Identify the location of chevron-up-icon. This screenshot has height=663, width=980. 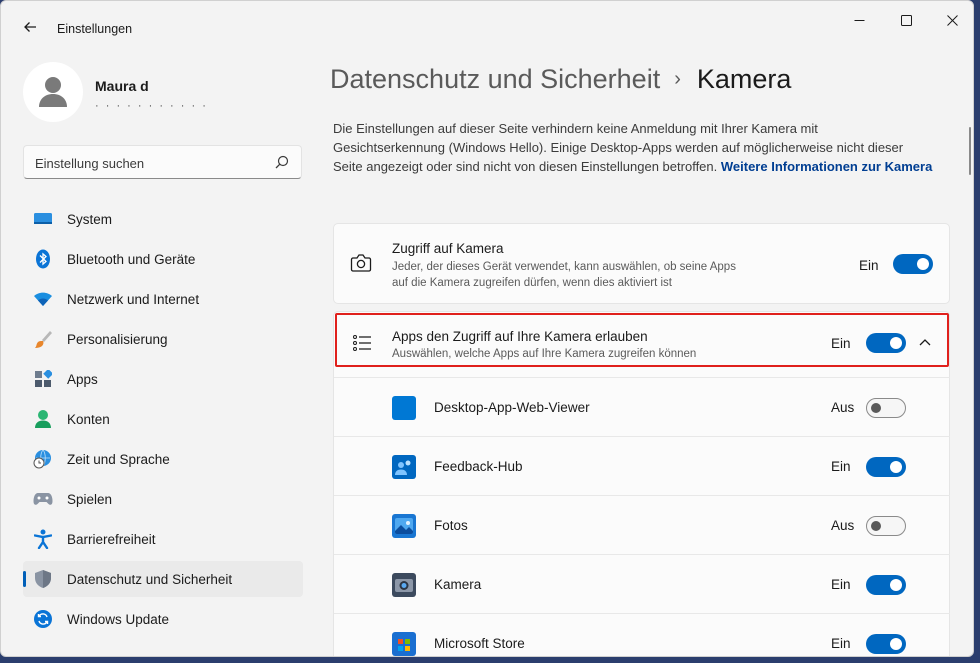
(925, 342).